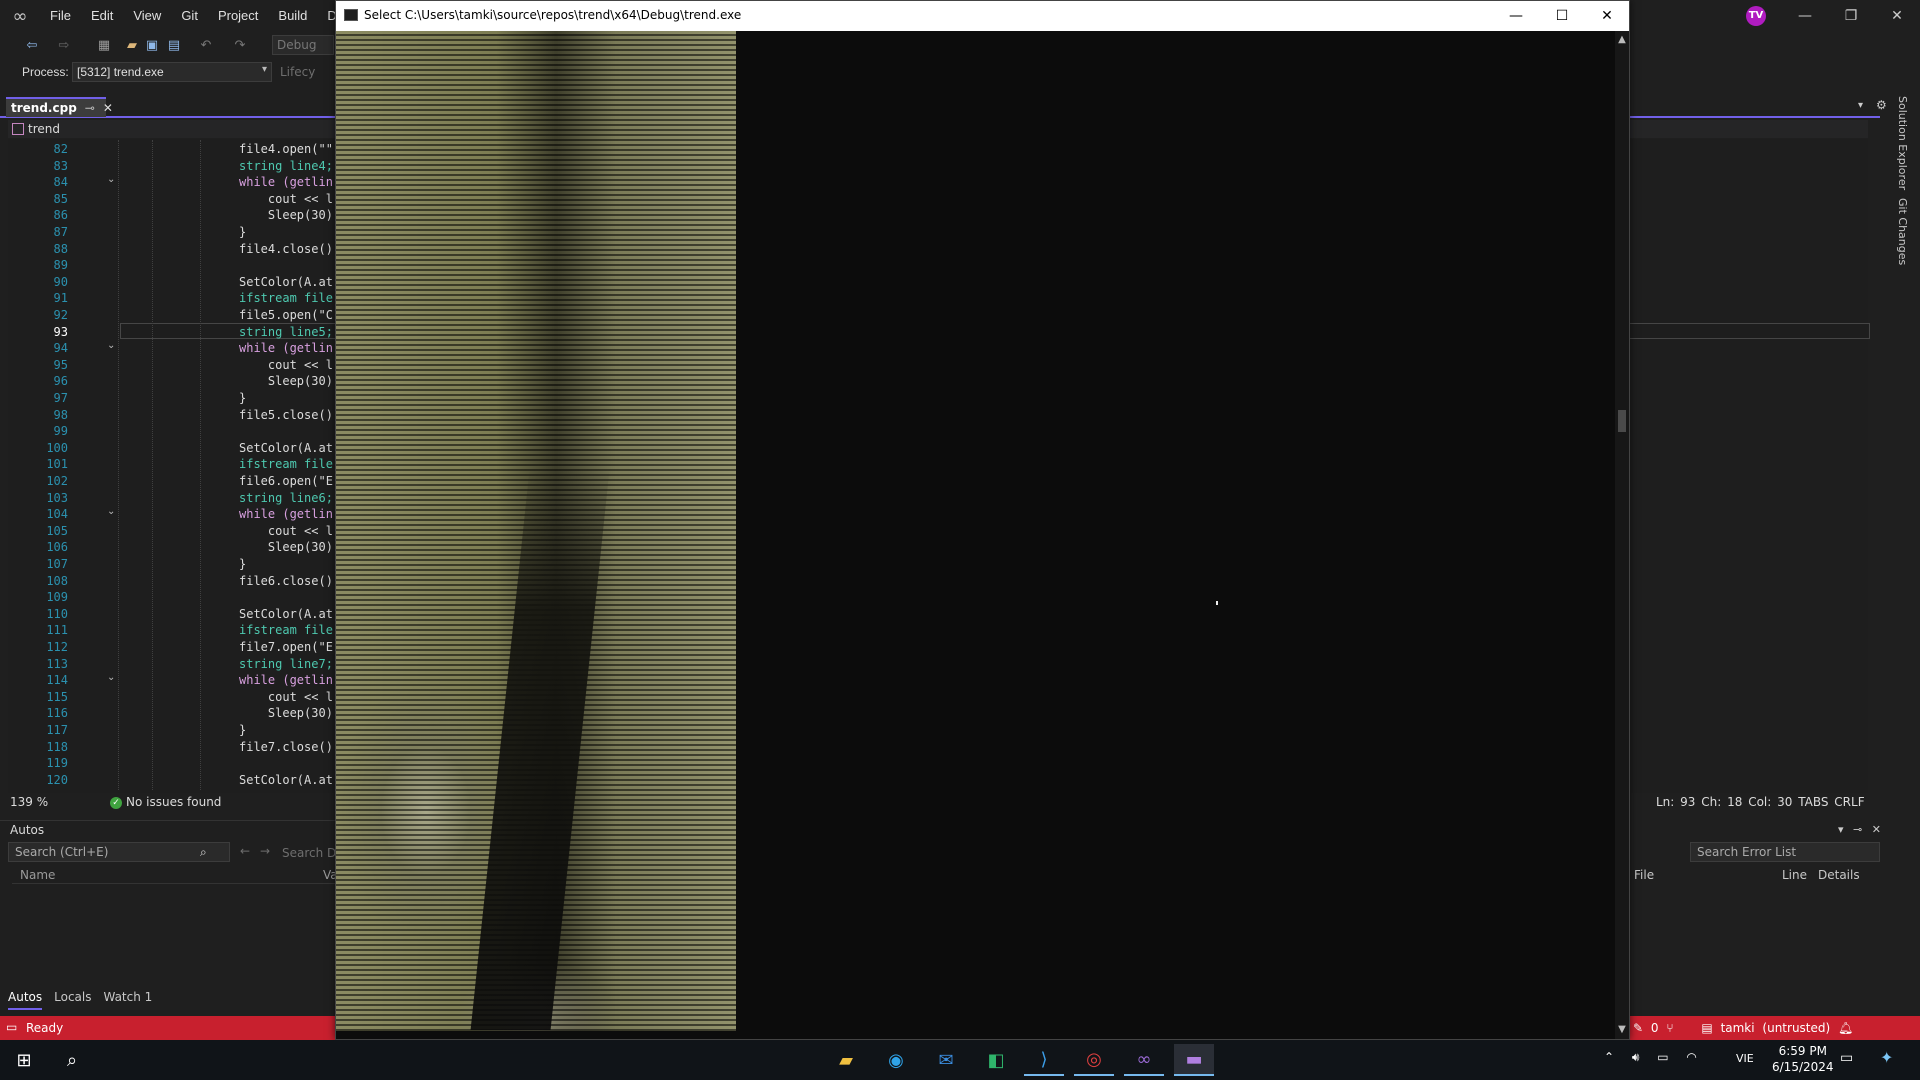 The width and height of the screenshot is (1920, 1080). What do you see at coordinates (1902, 143) in the screenshot?
I see `solution-explorer-tab: Solution Explorer` at bounding box center [1902, 143].